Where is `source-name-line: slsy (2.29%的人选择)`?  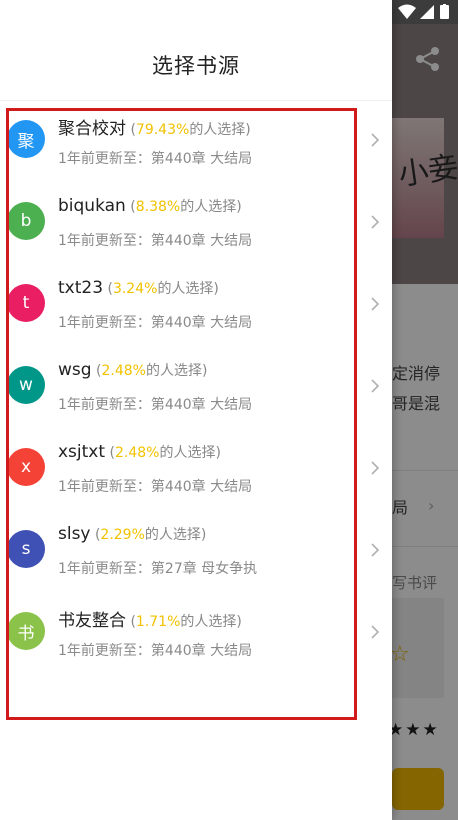 source-name-line: slsy (2.29%的人选择) is located at coordinates (132, 534).